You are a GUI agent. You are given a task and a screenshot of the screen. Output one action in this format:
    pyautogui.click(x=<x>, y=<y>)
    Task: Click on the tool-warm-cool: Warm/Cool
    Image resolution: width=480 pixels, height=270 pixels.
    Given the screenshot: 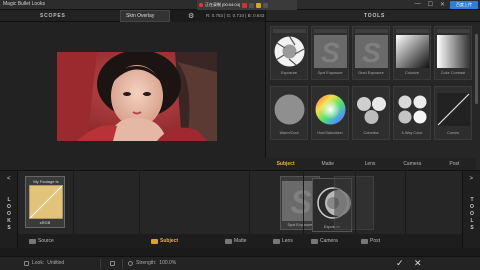 What is the action you would take?
    pyautogui.click(x=289, y=113)
    